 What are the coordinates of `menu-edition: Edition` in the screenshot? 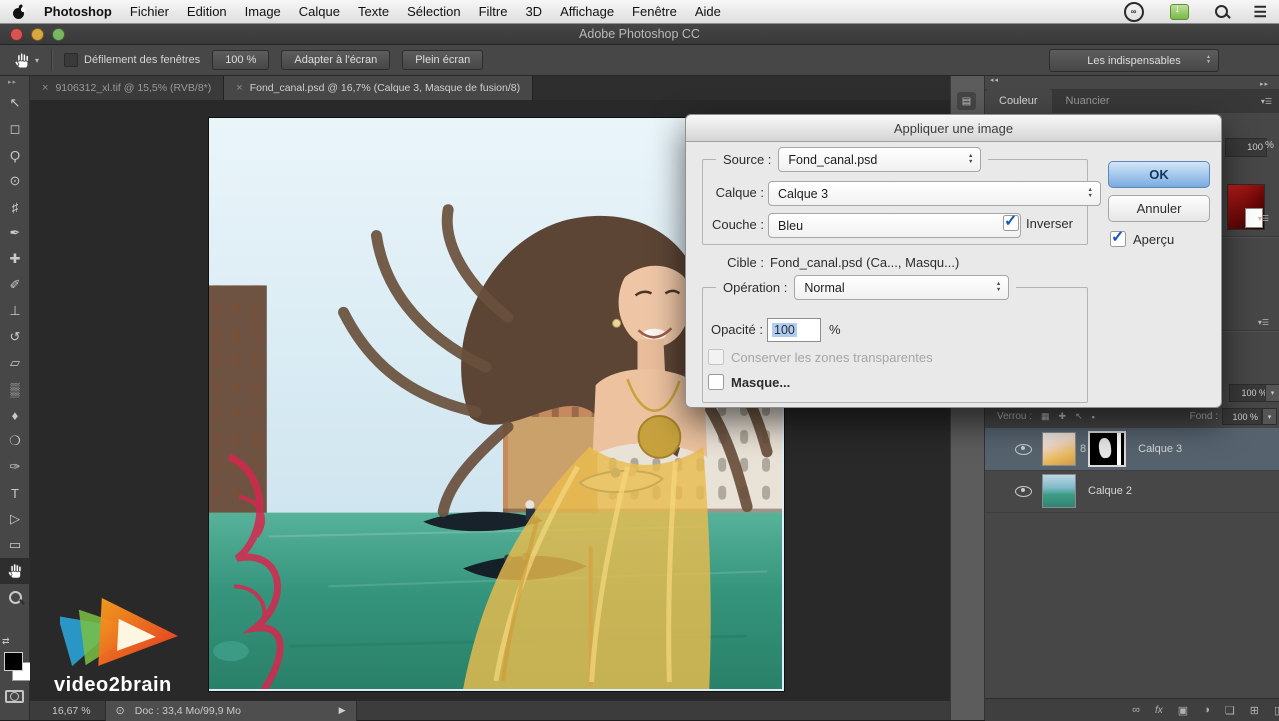 It's located at (207, 11).